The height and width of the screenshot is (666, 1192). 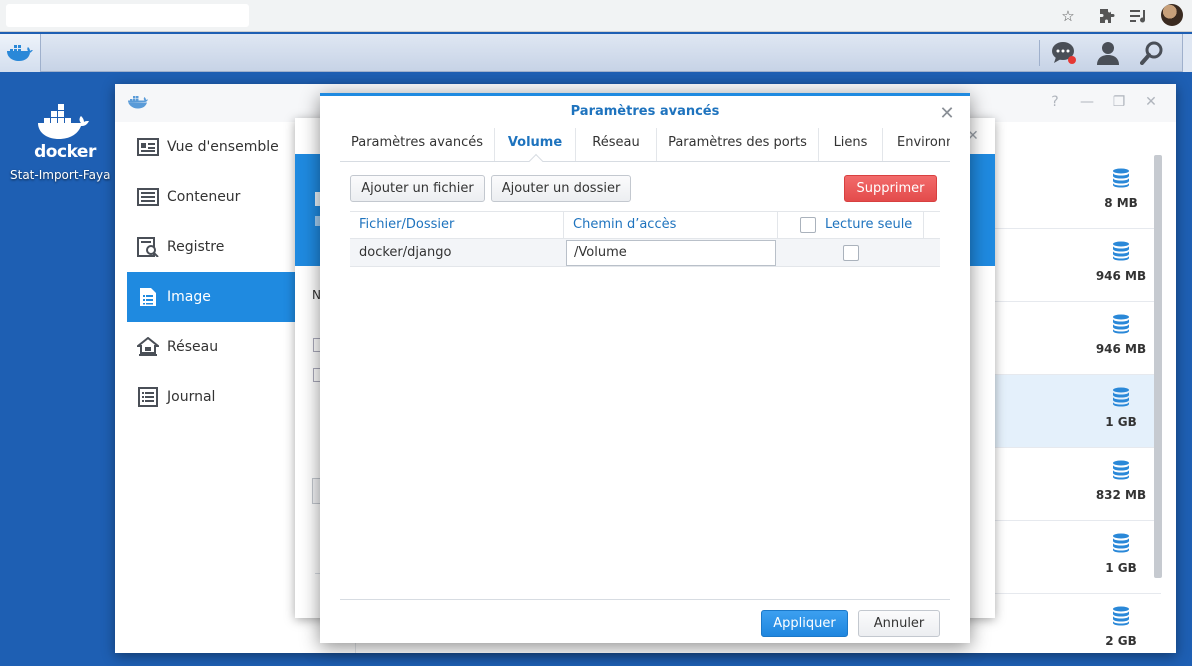 What do you see at coordinates (1064, 53) in the screenshot?
I see `chat-icon` at bounding box center [1064, 53].